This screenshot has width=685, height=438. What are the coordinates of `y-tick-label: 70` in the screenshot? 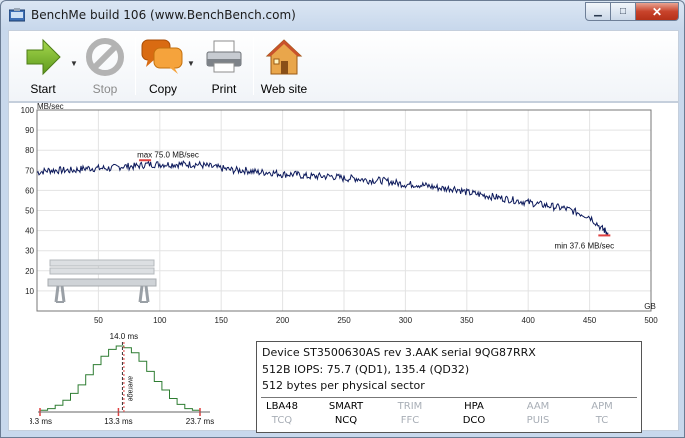 It's located at (29, 170).